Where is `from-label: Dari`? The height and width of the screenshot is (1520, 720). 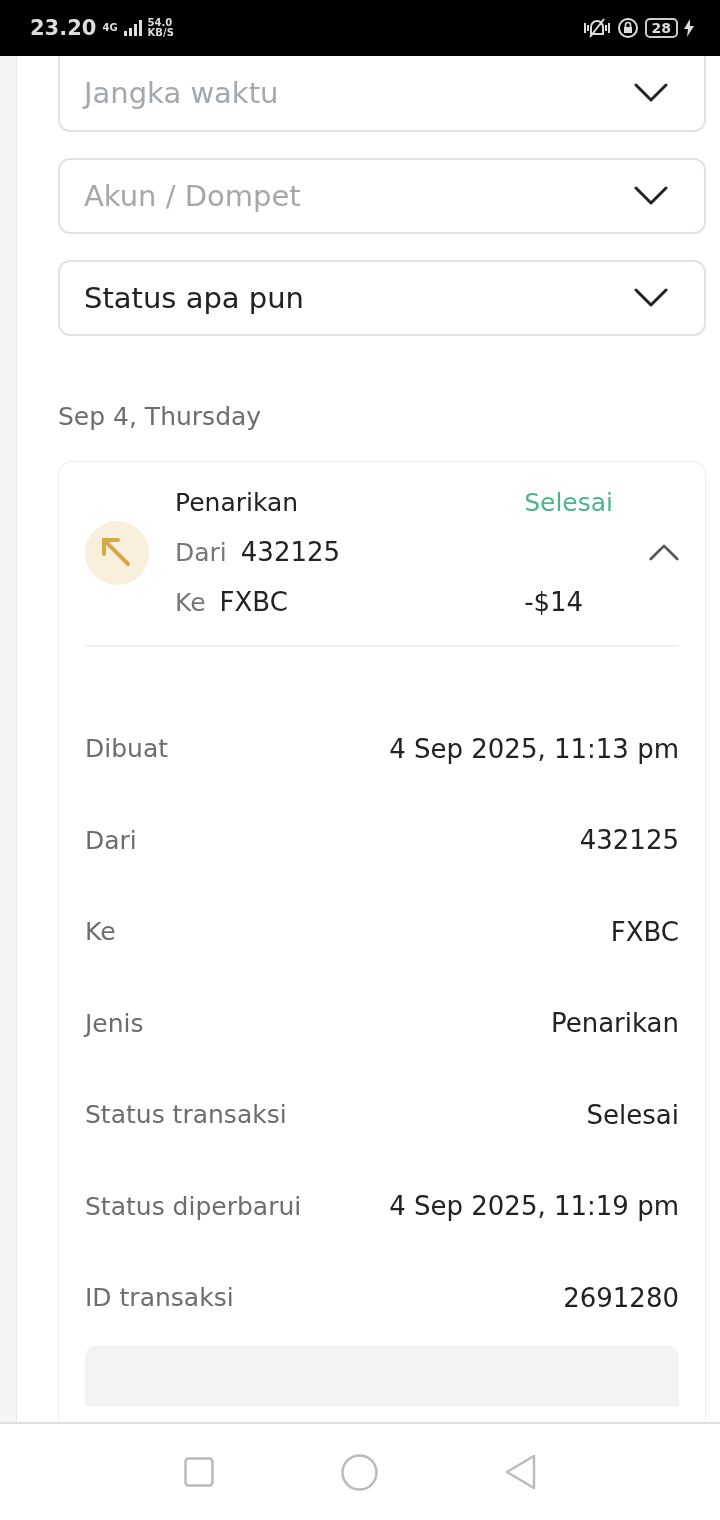
from-label: Dari is located at coordinates (201, 552).